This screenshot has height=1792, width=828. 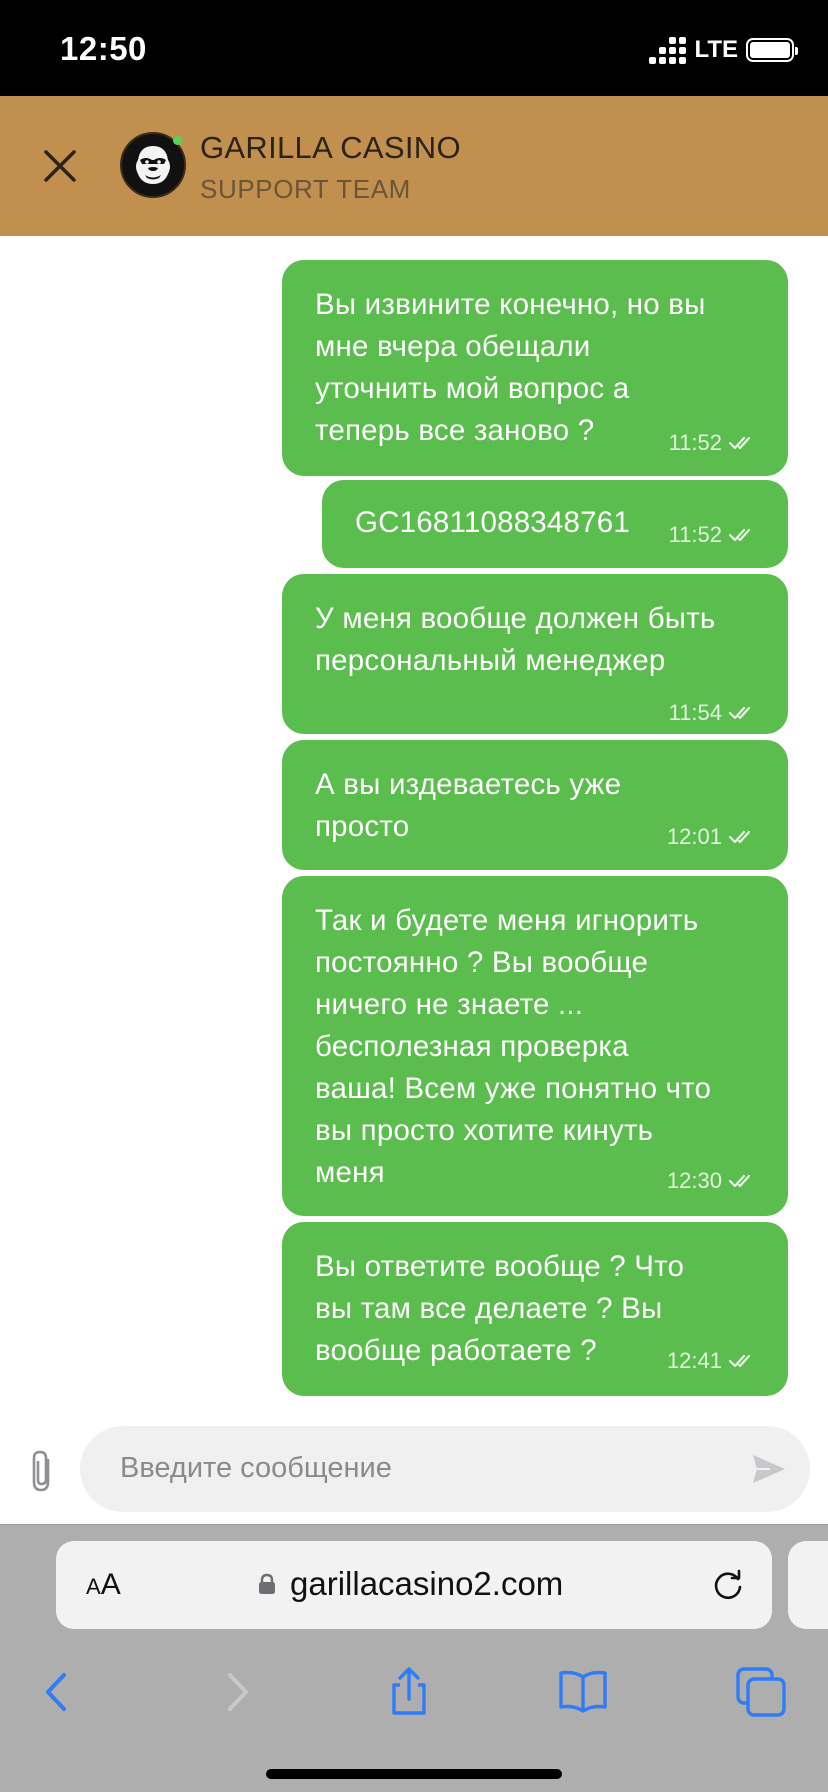 What do you see at coordinates (153, 165) in the screenshot?
I see `gorilla-icon` at bounding box center [153, 165].